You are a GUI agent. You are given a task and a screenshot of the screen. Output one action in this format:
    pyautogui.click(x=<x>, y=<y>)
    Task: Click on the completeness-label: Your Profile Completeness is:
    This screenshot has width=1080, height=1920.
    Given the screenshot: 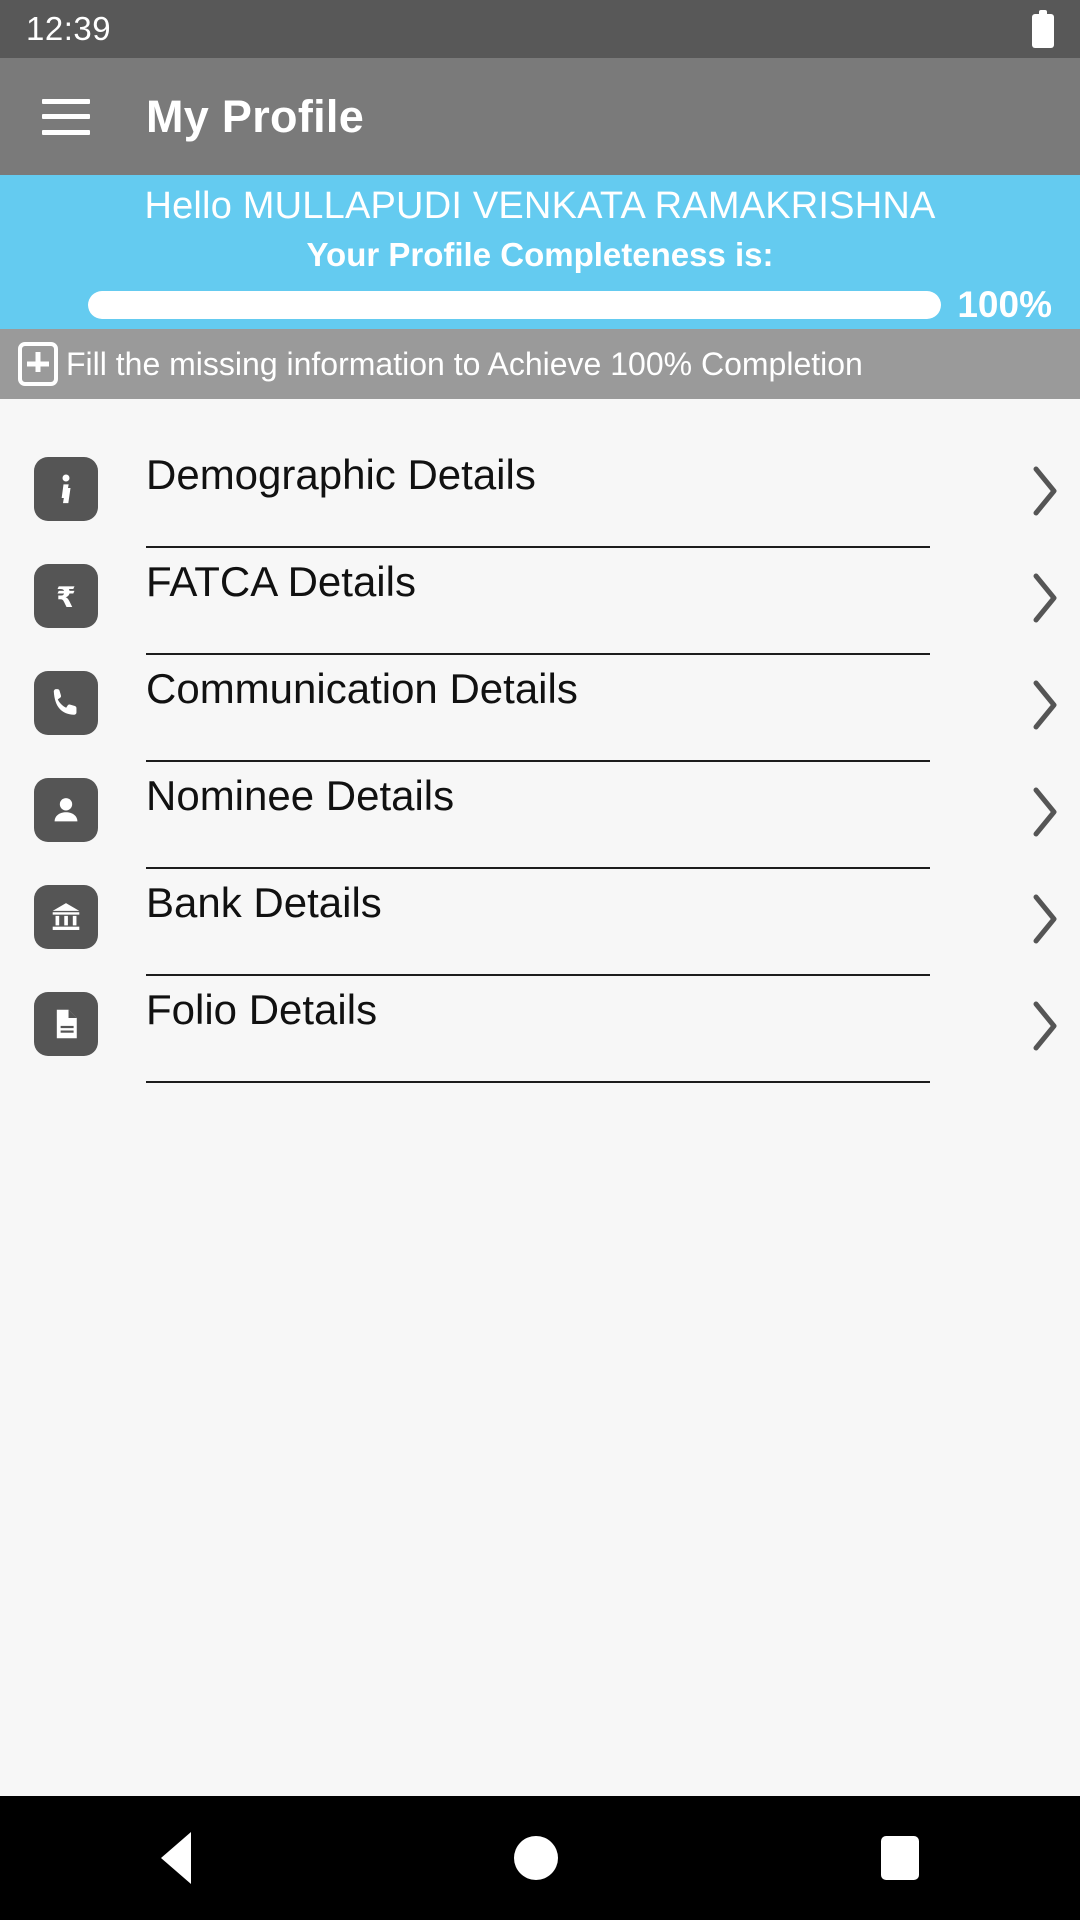 What is the action you would take?
    pyautogui.click(x=540, y=255)
    